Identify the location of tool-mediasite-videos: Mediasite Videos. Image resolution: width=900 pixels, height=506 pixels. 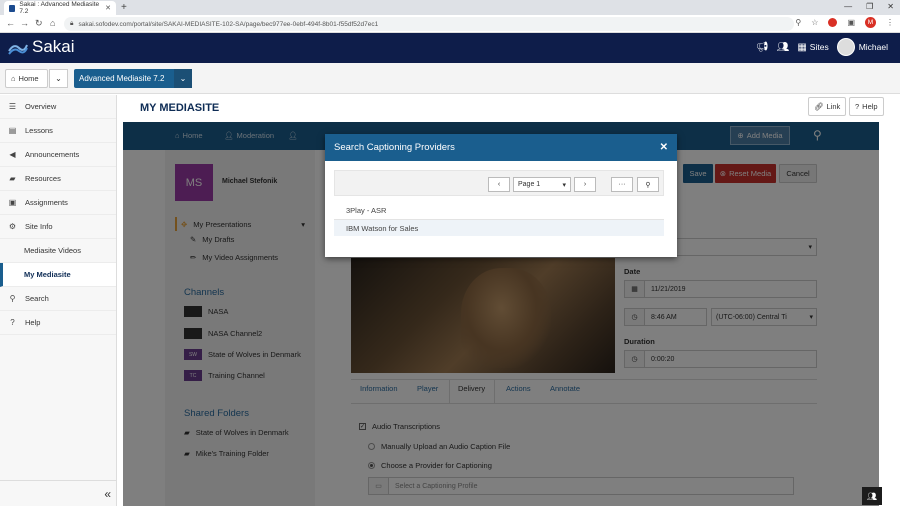
(58, 251).